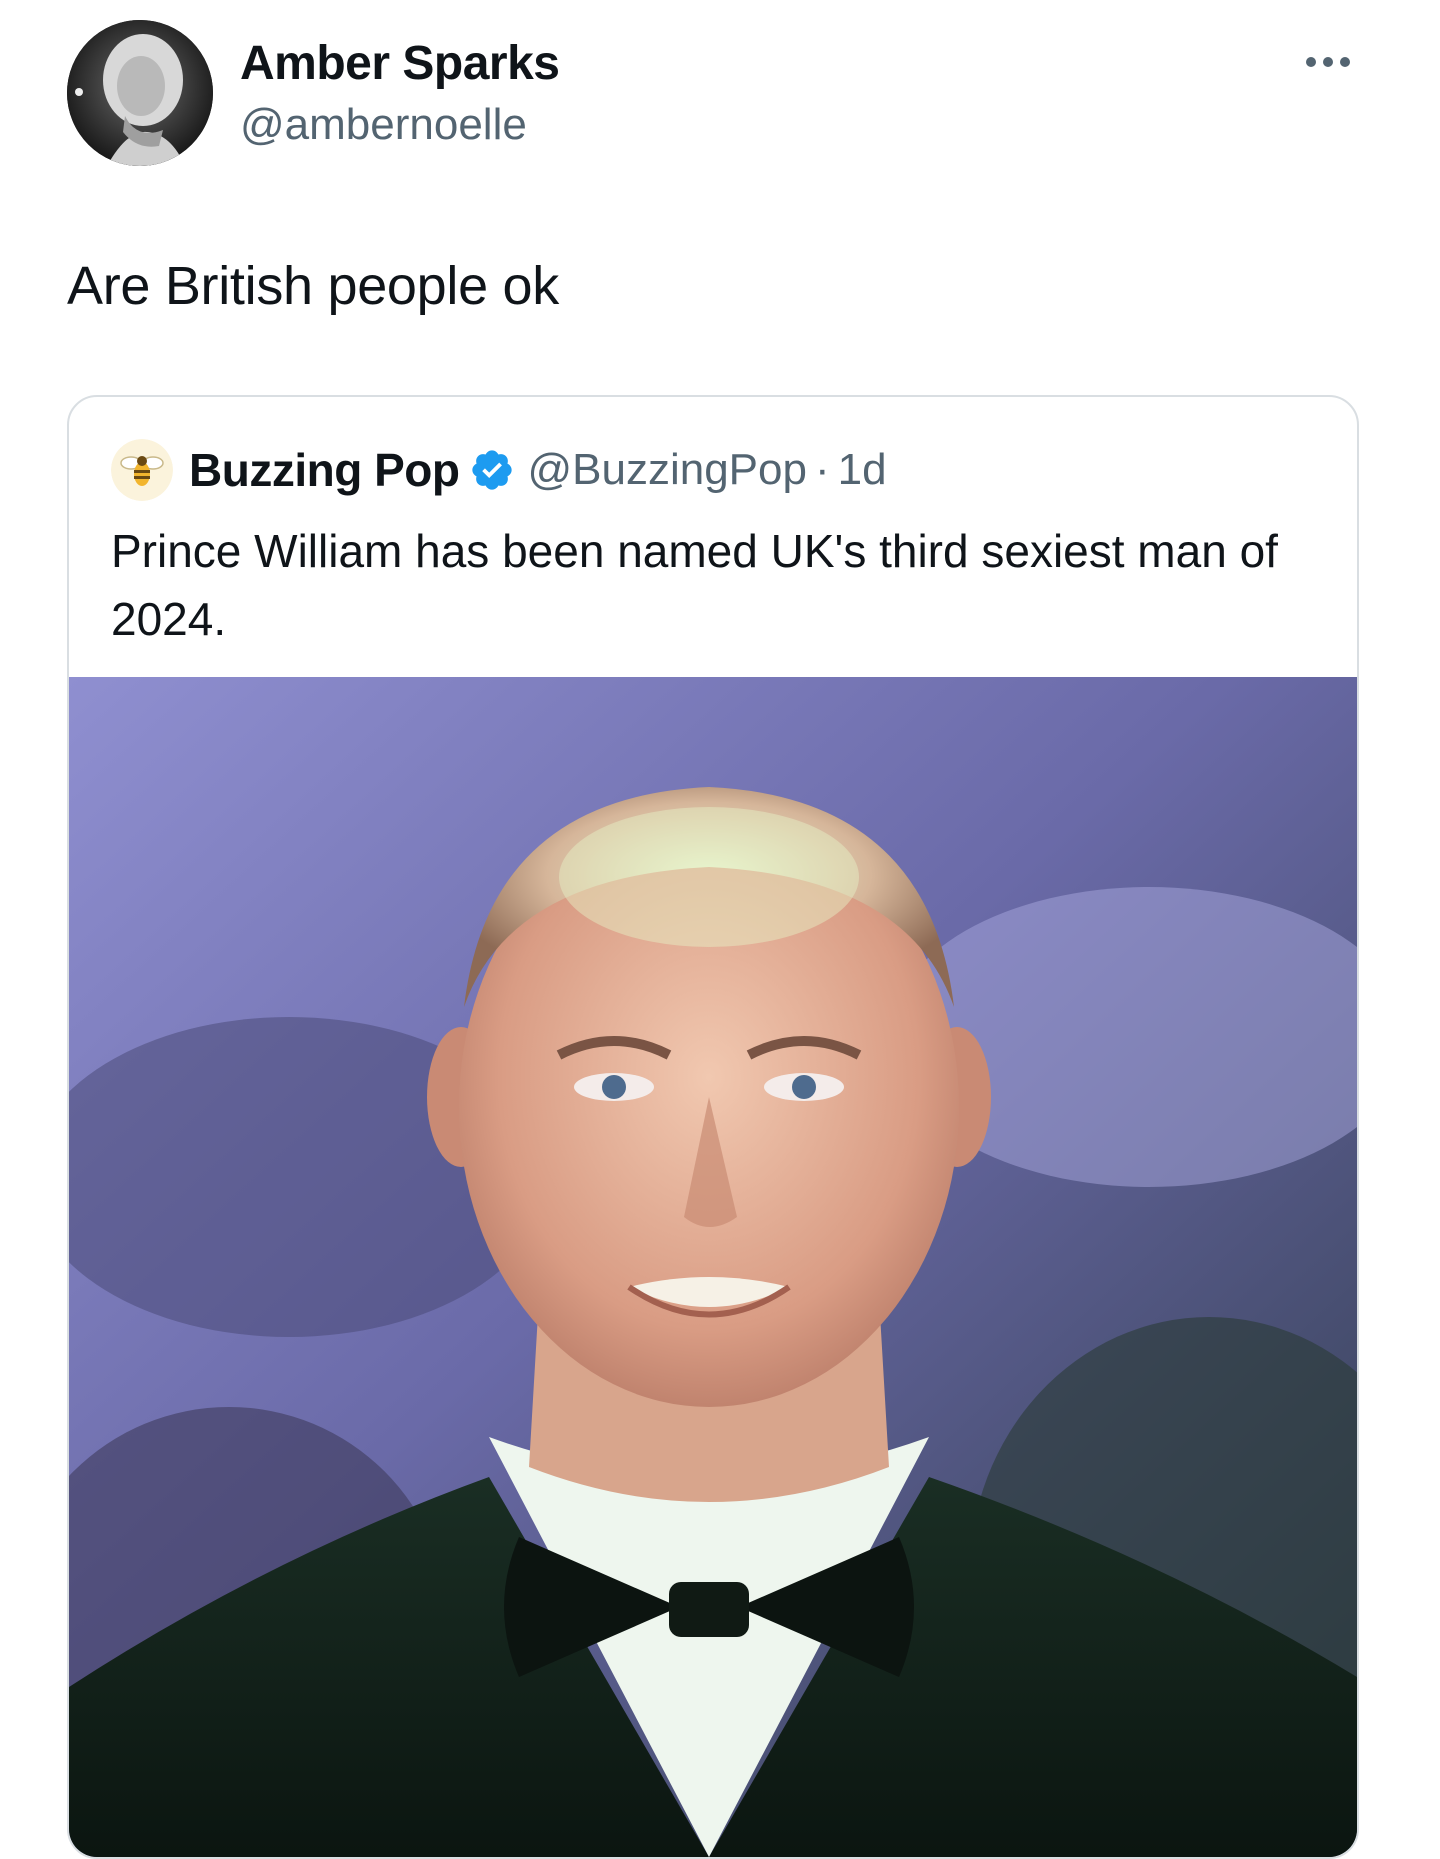 The height and width of the screenshot is (1859, 1440). Describe the element at coordinates (492, 470) in the screenshot. I see `verified-badge-icon` at that location.